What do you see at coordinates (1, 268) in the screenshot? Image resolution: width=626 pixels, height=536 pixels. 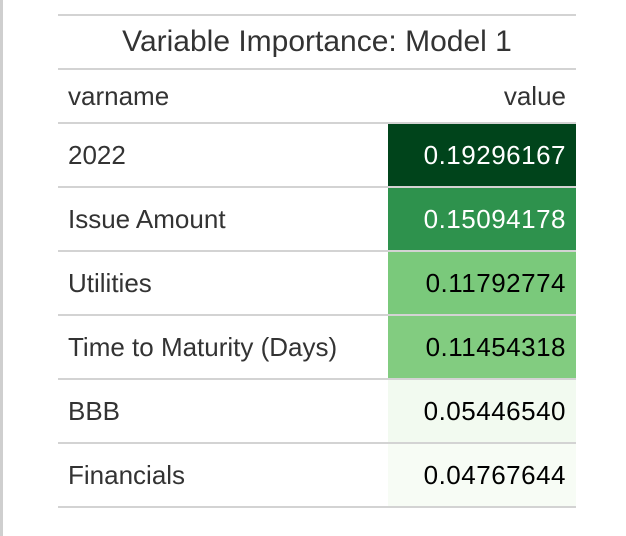 I see `window-left-edge` at bounding box center [1, 268].